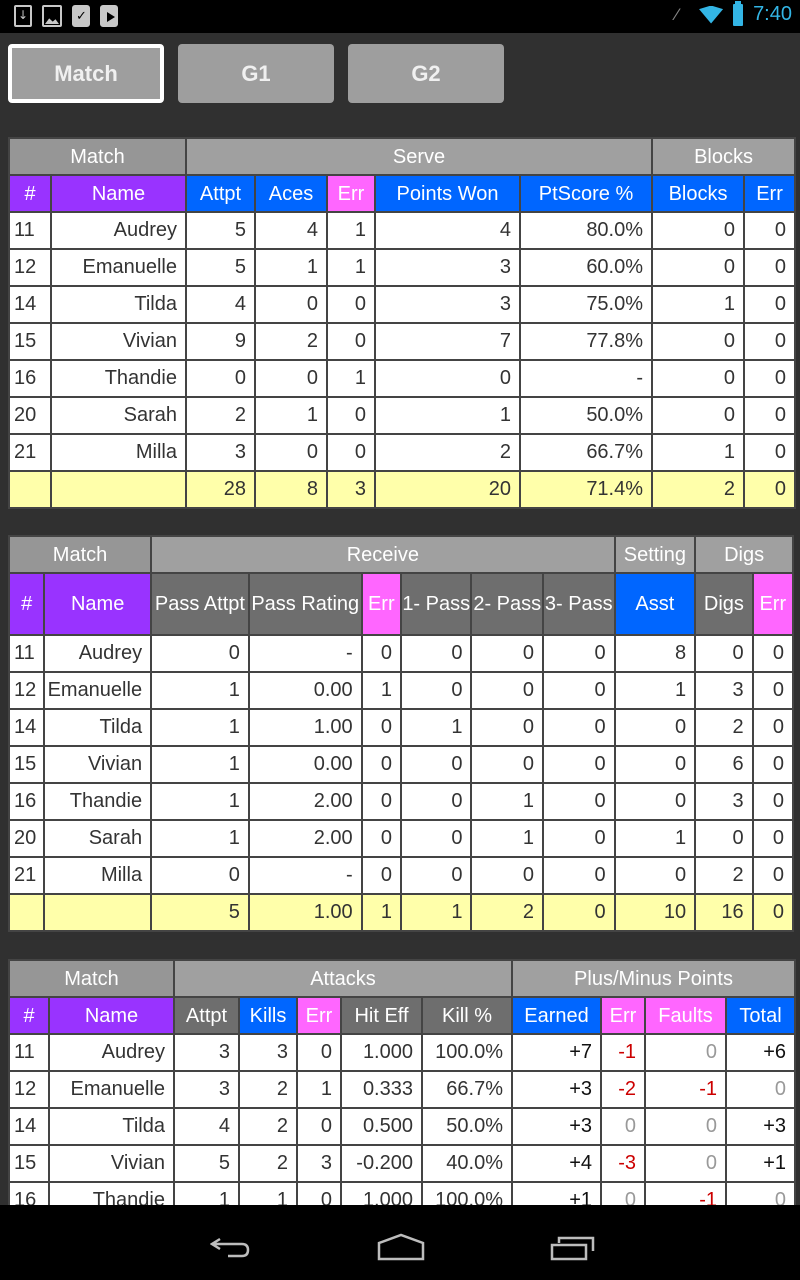 This screenshot has width=800, height=1280. Describe the element at coordinates (305, 875) in the screenshot. I see `stat-cell: -` at that location.